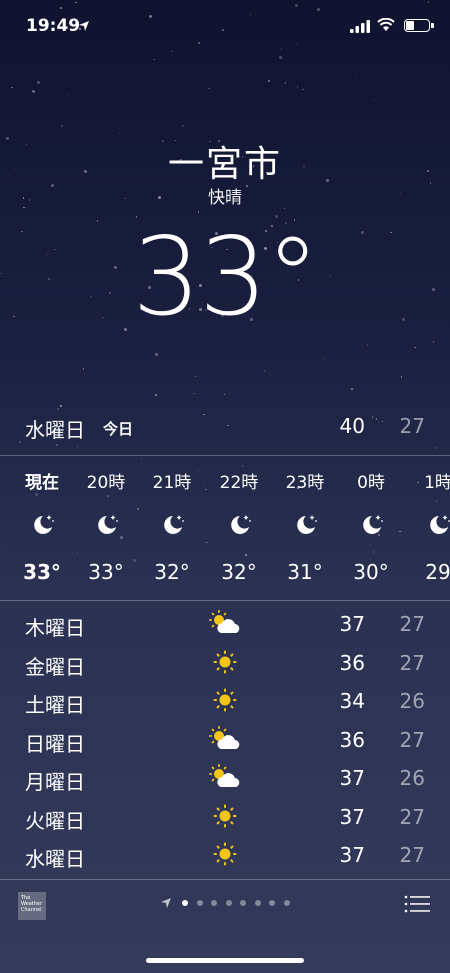  I want to click on bottom-bar: The Weather Channel, so click(225, 910).